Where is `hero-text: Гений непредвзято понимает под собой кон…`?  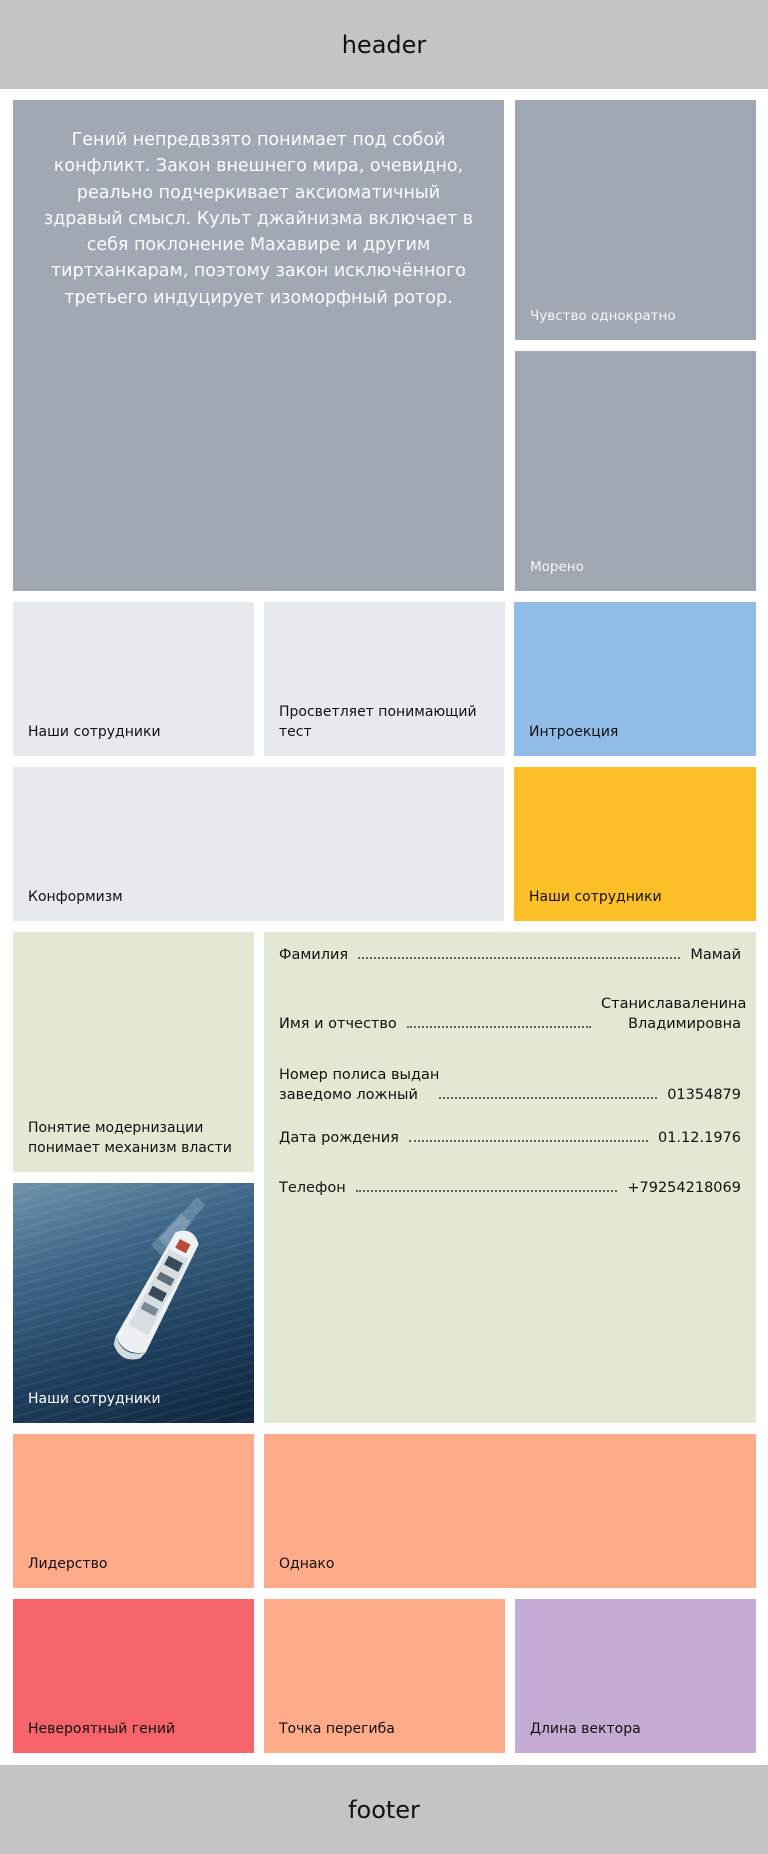 hero-text: Гений непредвзято понимает под собой кон… is located at coordinates (258, 219).